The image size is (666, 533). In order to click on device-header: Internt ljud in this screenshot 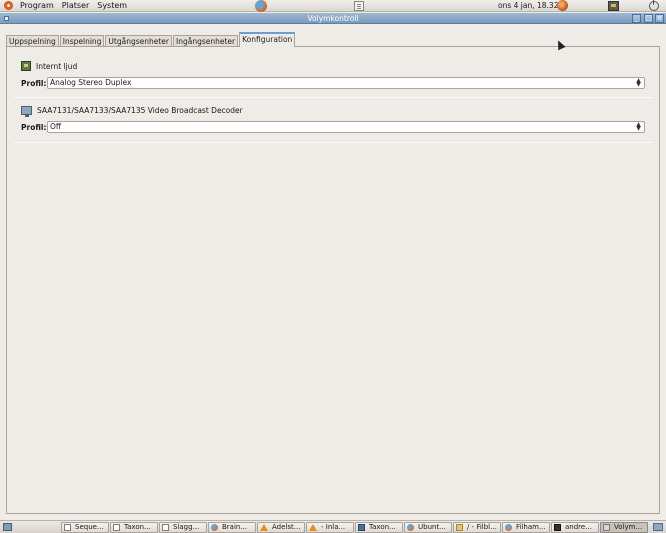, I will do `click(49, 66)`.